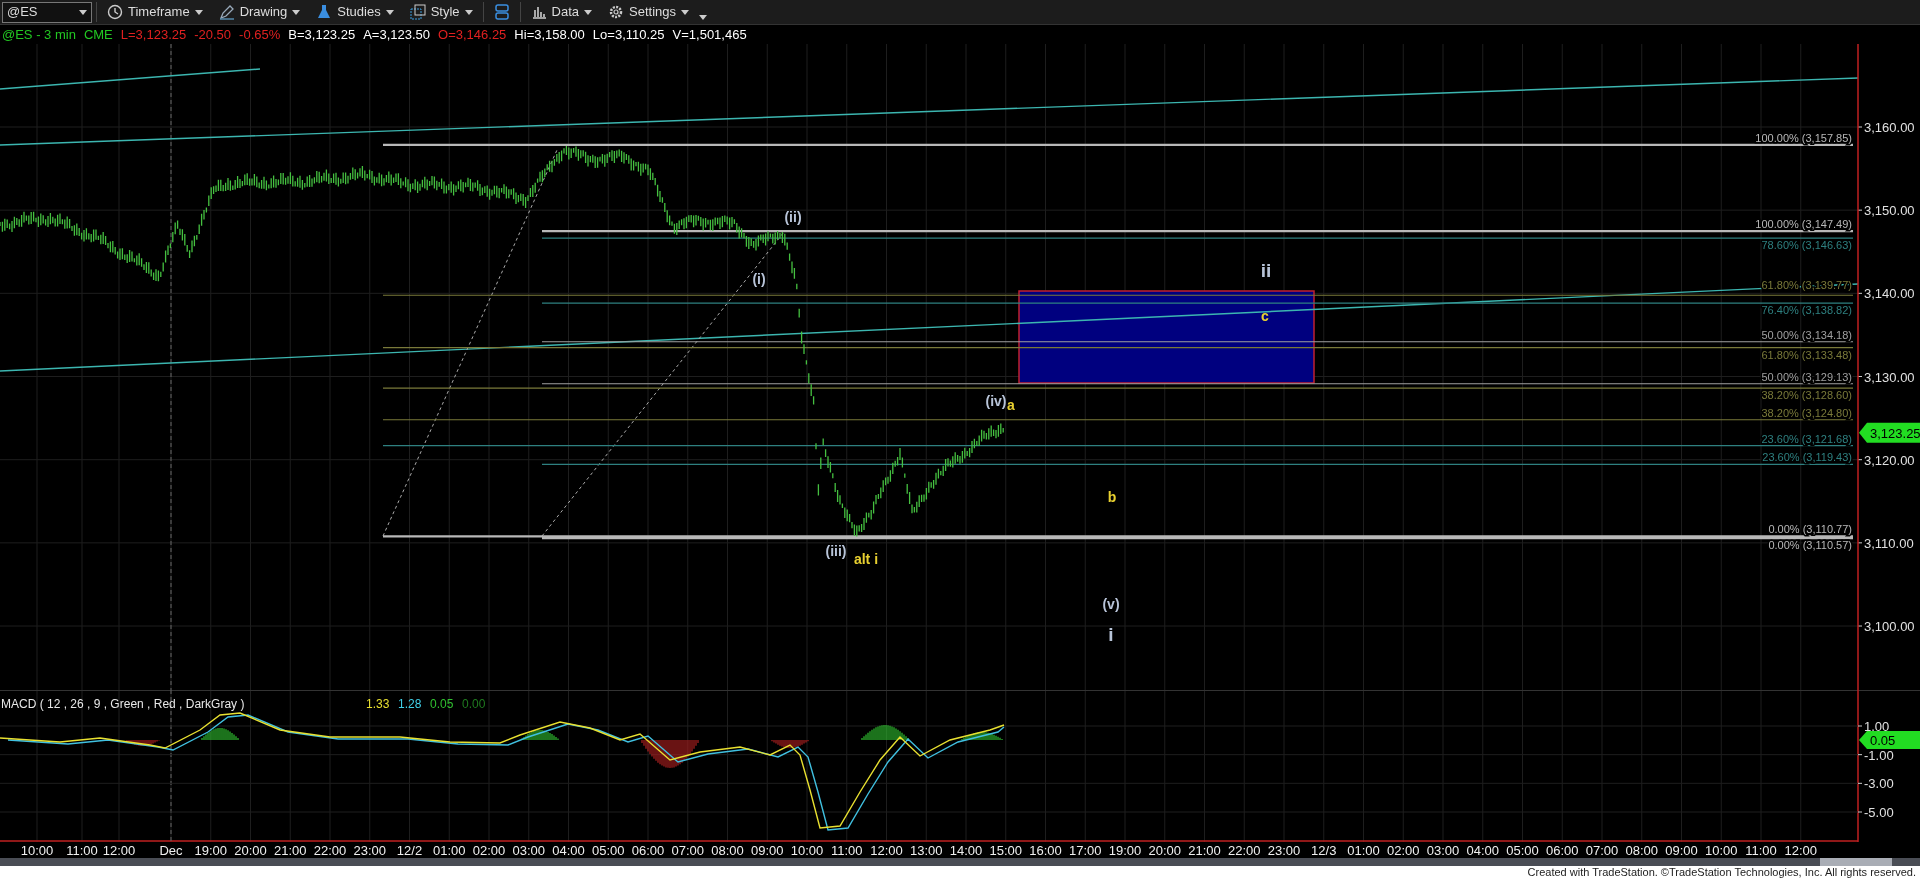 This screenshot has width=1920, height=879. Describe the element at coordinates (1877, 726) in the screenshot. I see `macd-axis-label: 1.00` at that location.